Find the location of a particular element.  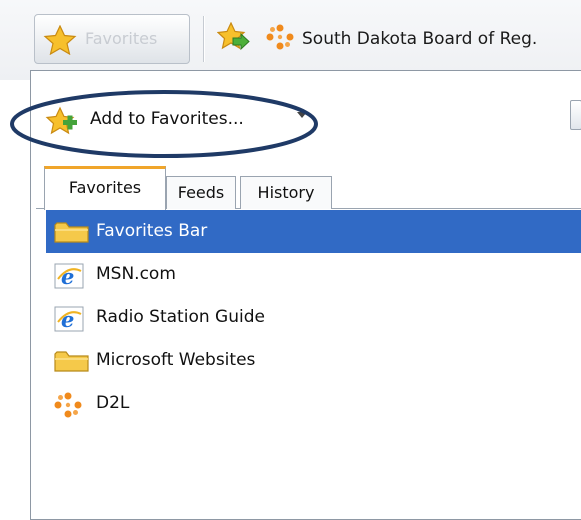

list-item-msn: e MSN.com is located at coordinates (313, 274).